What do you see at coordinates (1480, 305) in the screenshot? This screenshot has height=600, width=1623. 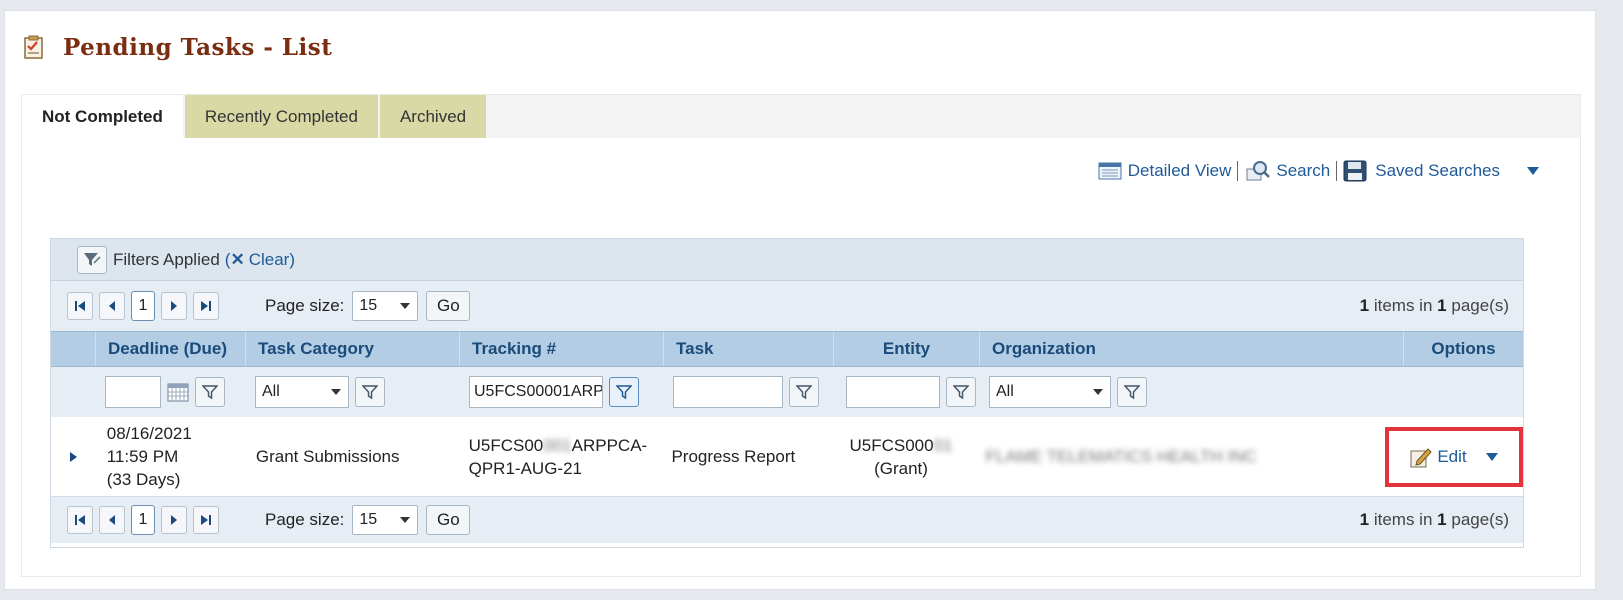 I see `pages-text: page(s)` at bounding box center [1480, 305].